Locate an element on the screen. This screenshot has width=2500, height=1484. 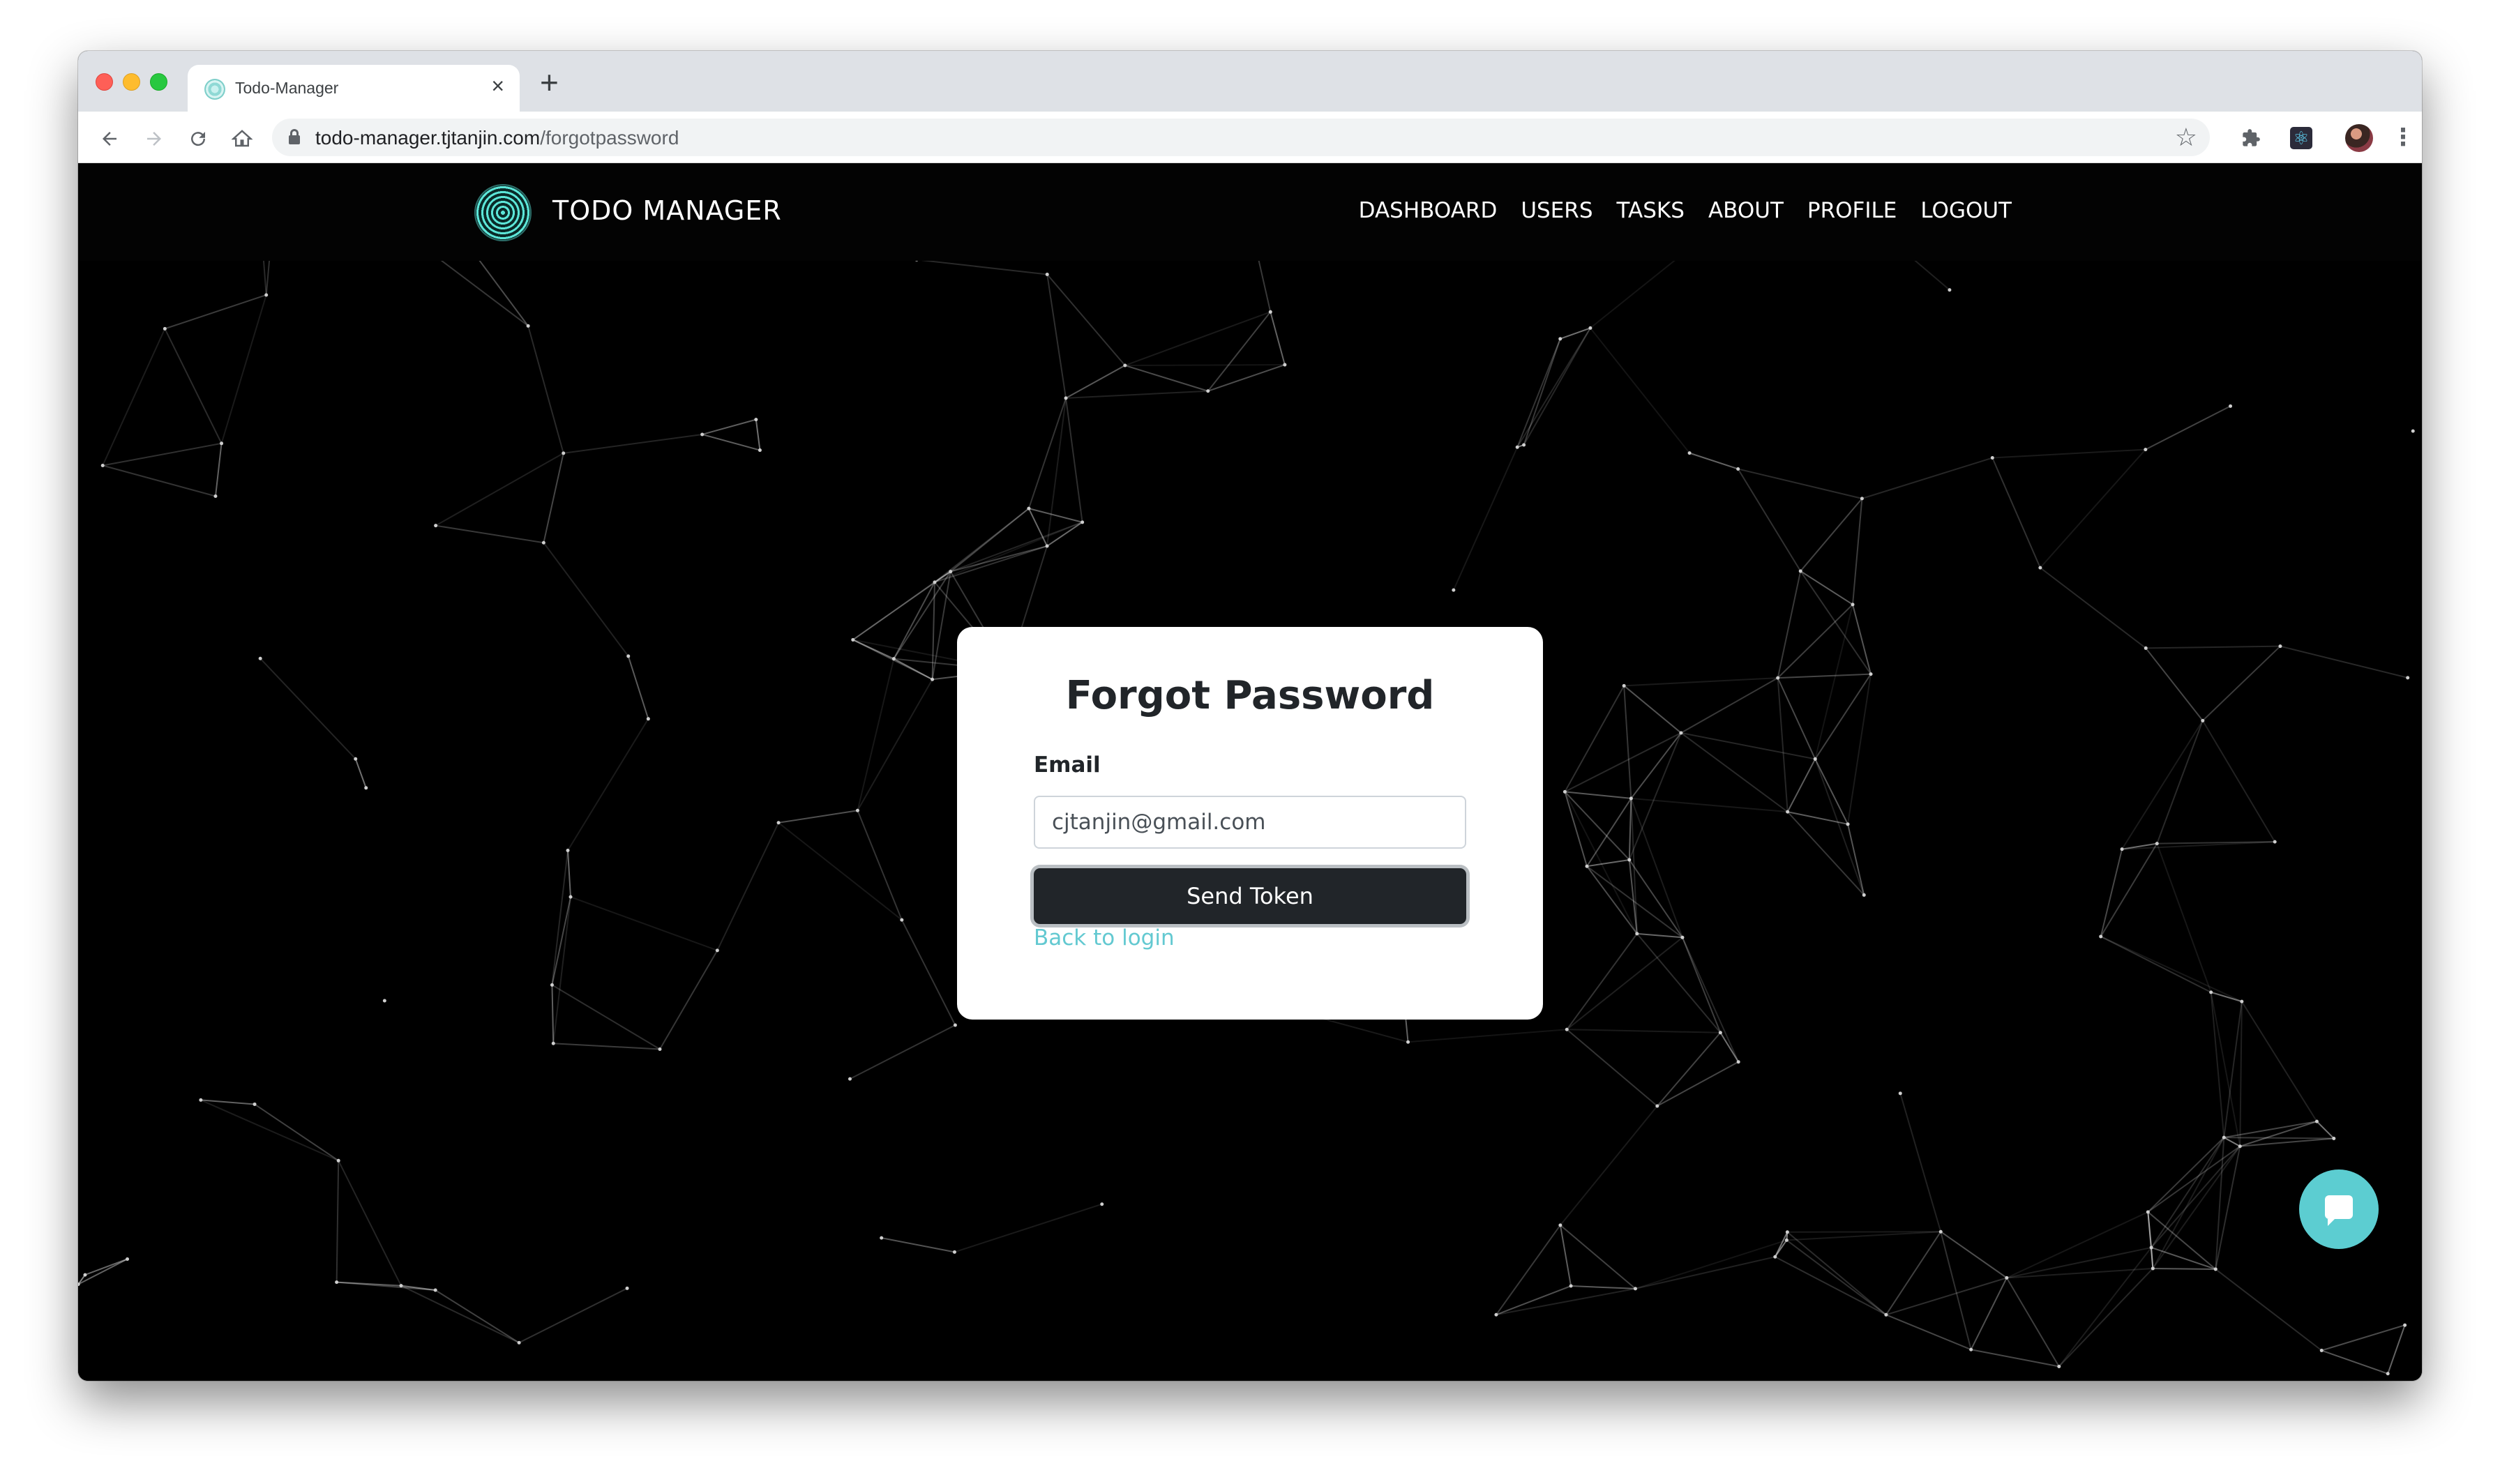
brand-name: TODO MANAGER is located at coordinates (667, 210).